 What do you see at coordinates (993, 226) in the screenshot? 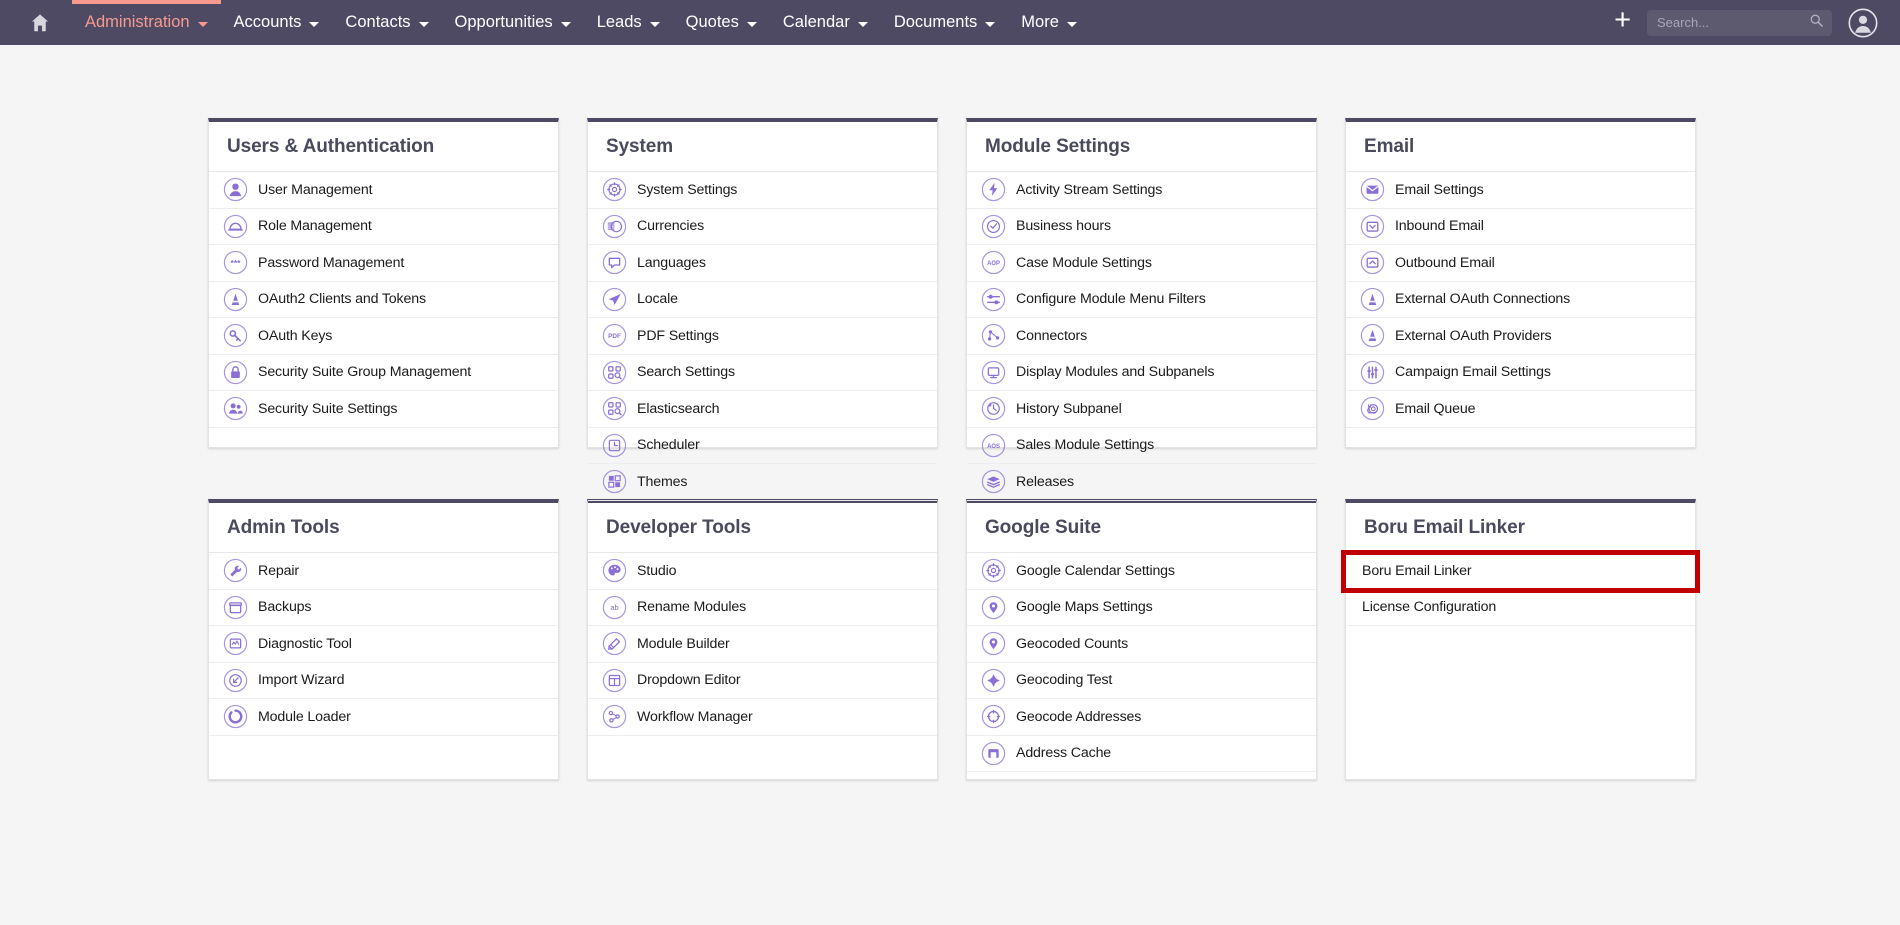
I see `clock-check-icon` at bounding box center [993, 226].